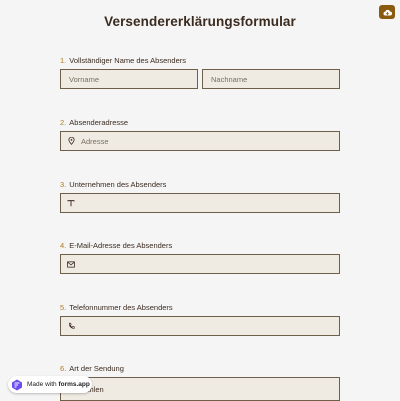 This screenshot has width=400, height=401. I want to click on last-name-field, so click(271, 79).